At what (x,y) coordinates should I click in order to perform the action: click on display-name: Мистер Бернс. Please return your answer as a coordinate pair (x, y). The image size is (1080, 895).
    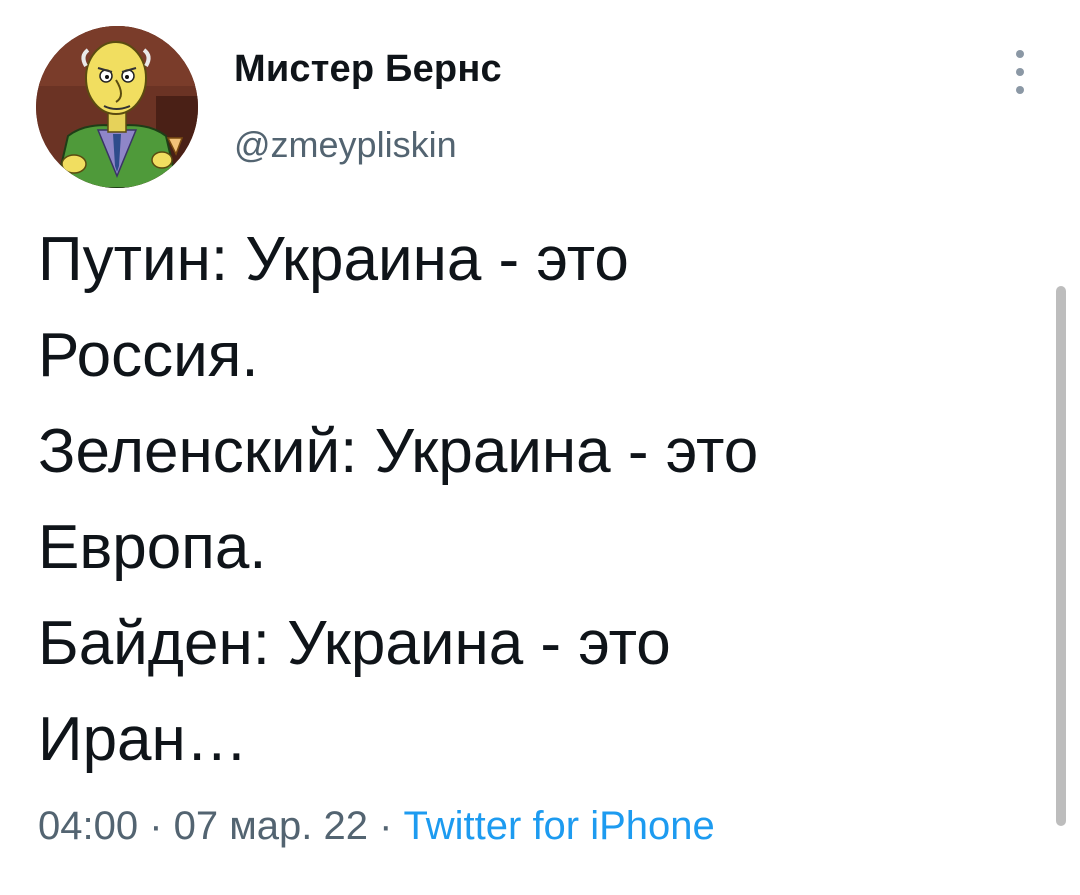
    Looking at the image, I should click on (368, 69).